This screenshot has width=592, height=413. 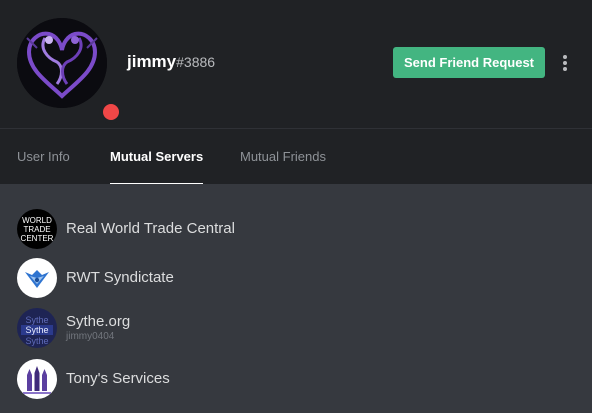 I want to click on list-item: Tony's Services, so click(x=297, y=379).